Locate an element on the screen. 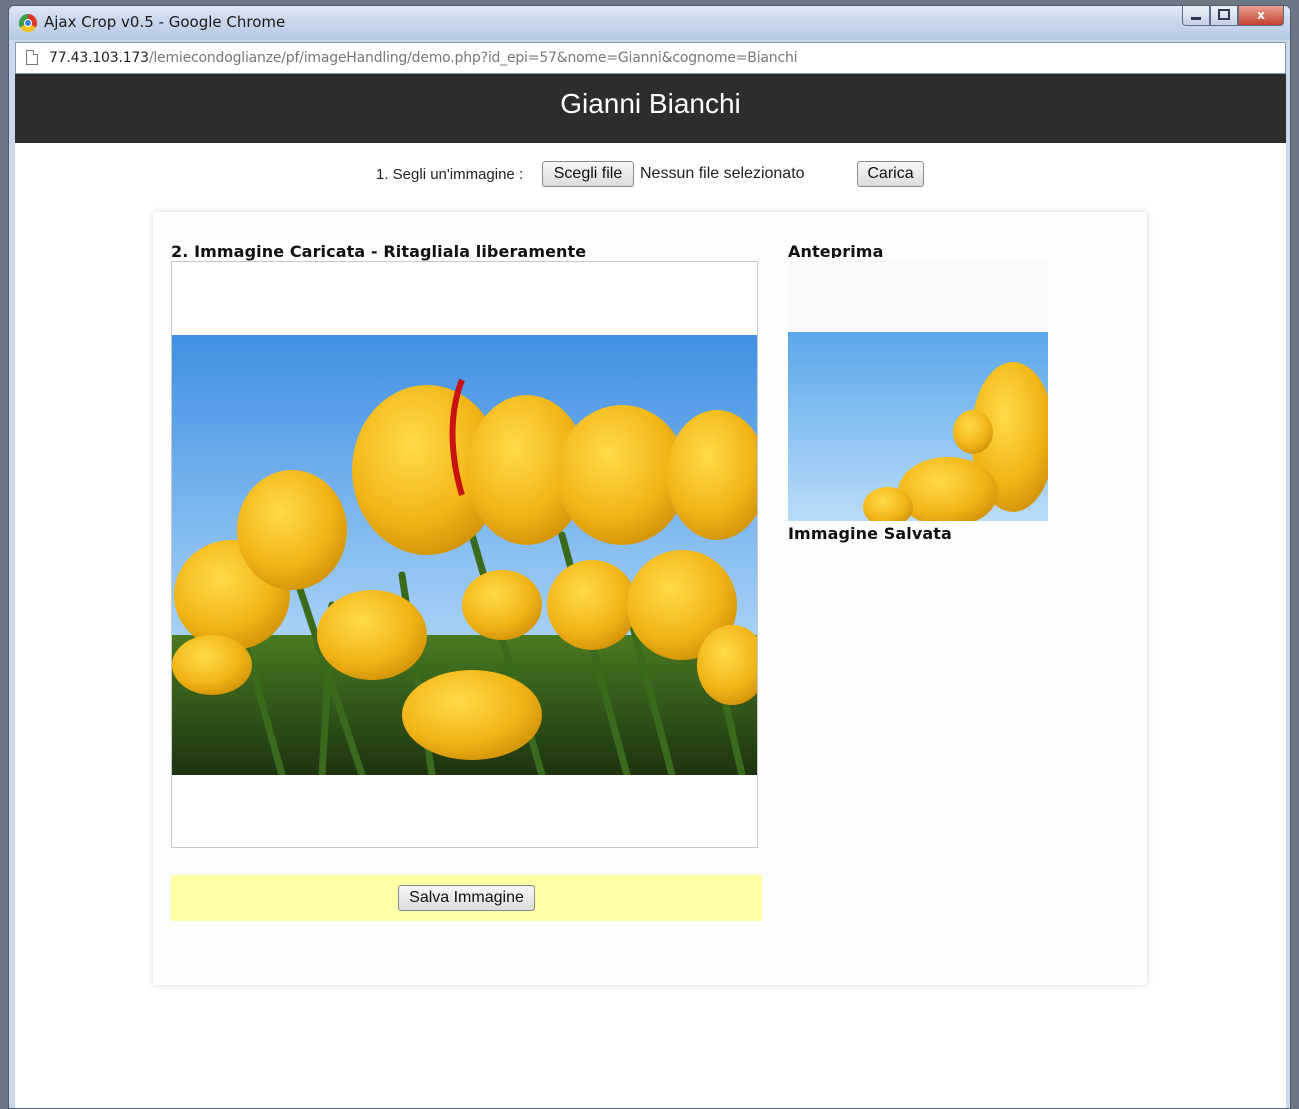 This screenshot has width=1299, height=1109. save-image-button: Salva Immagine is located at coordinates (466, 898).